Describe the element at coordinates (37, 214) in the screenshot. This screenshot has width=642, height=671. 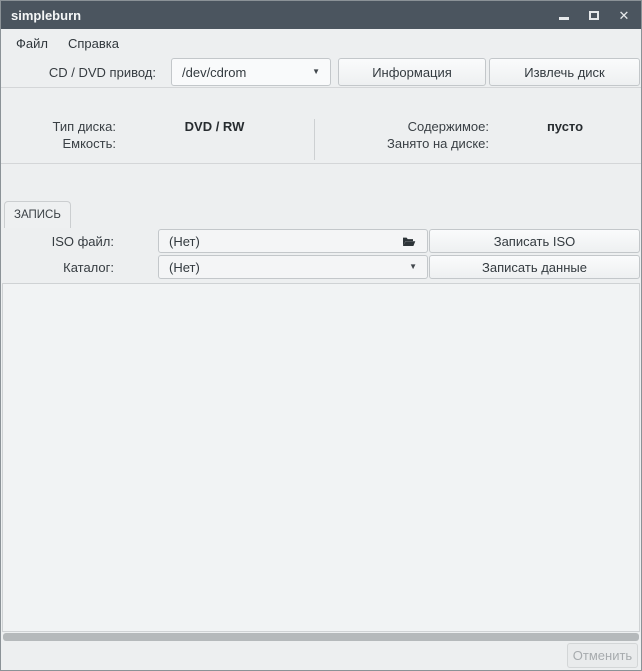
I see `tab-burn: ЗАПИСЬ` at that location.